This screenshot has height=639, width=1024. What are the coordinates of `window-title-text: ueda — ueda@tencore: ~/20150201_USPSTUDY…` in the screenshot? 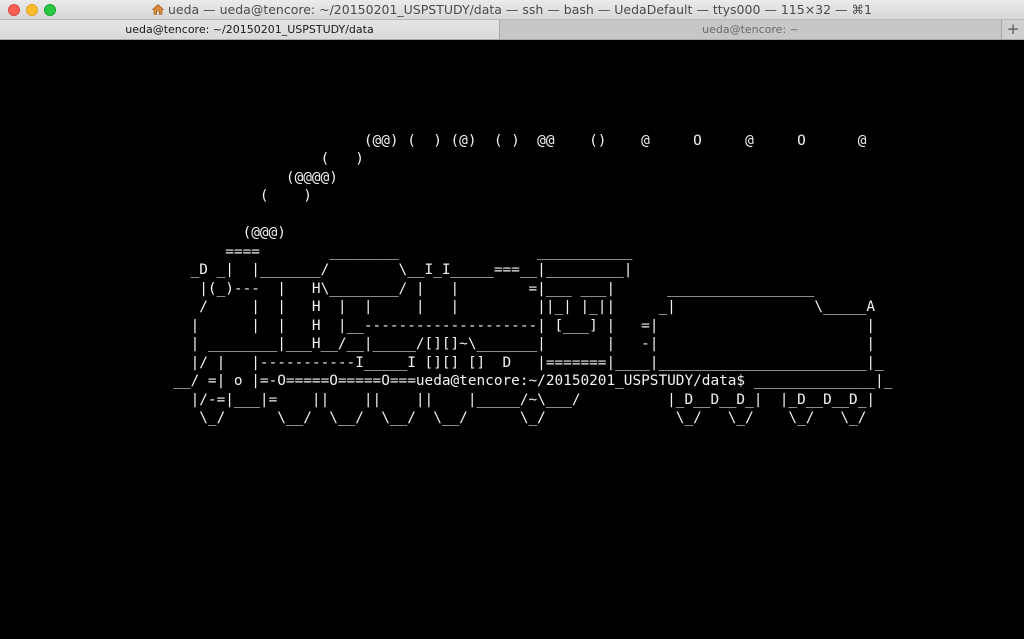 It's located at (519, 9).